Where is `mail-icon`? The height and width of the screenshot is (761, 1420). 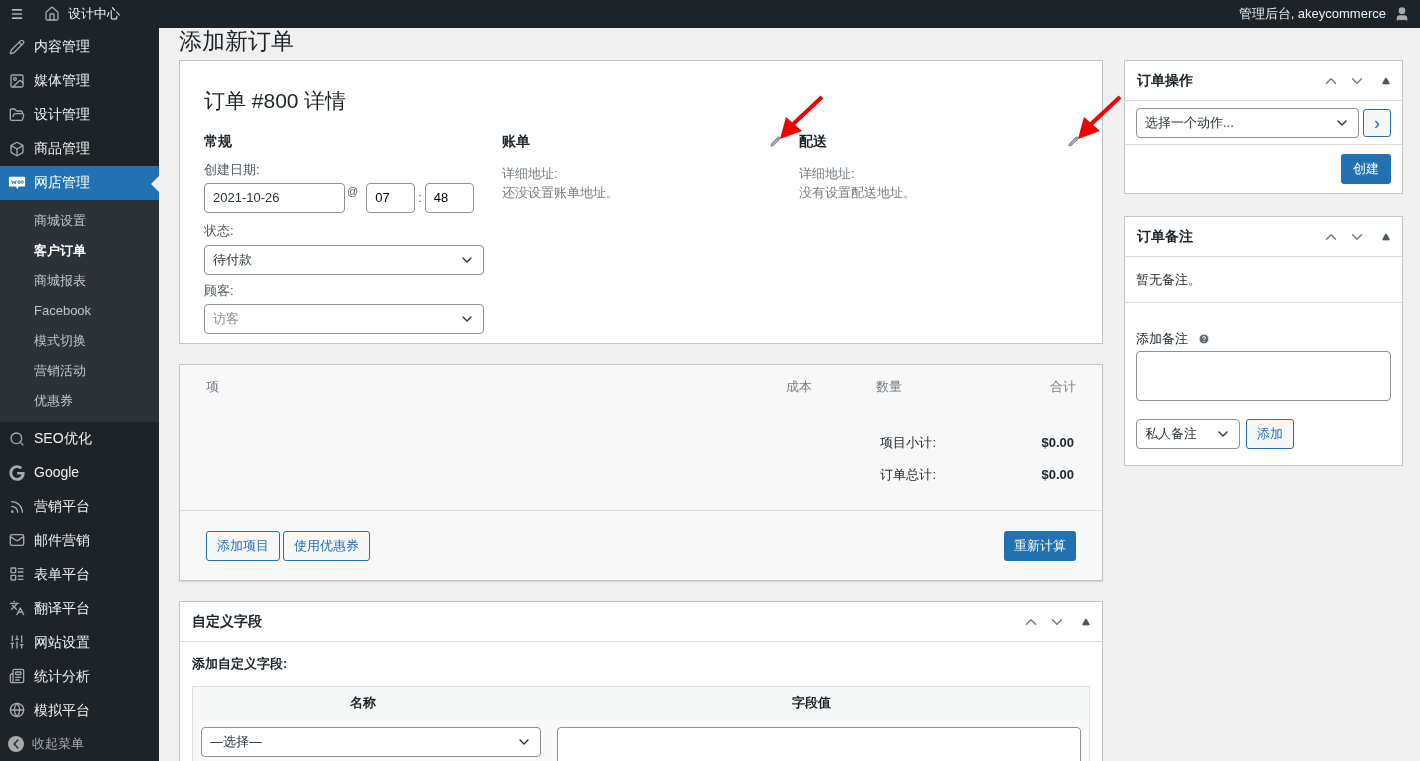 mail-icon is located at coordinates (17, 540).